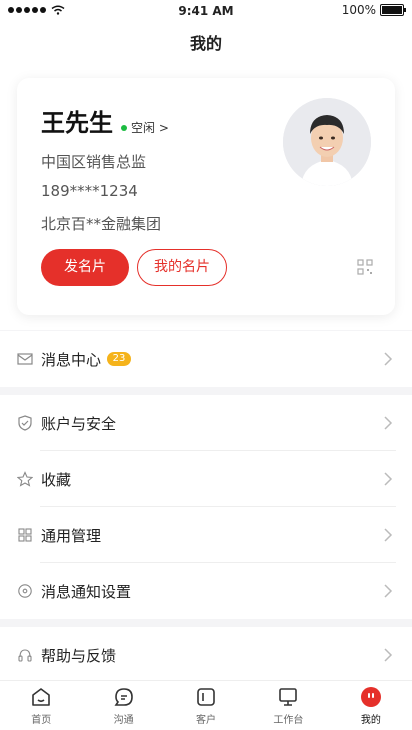  Describe the element at coordinates (71, 535) in the screenshot. I see `menu-label: 通用管理` at that location.